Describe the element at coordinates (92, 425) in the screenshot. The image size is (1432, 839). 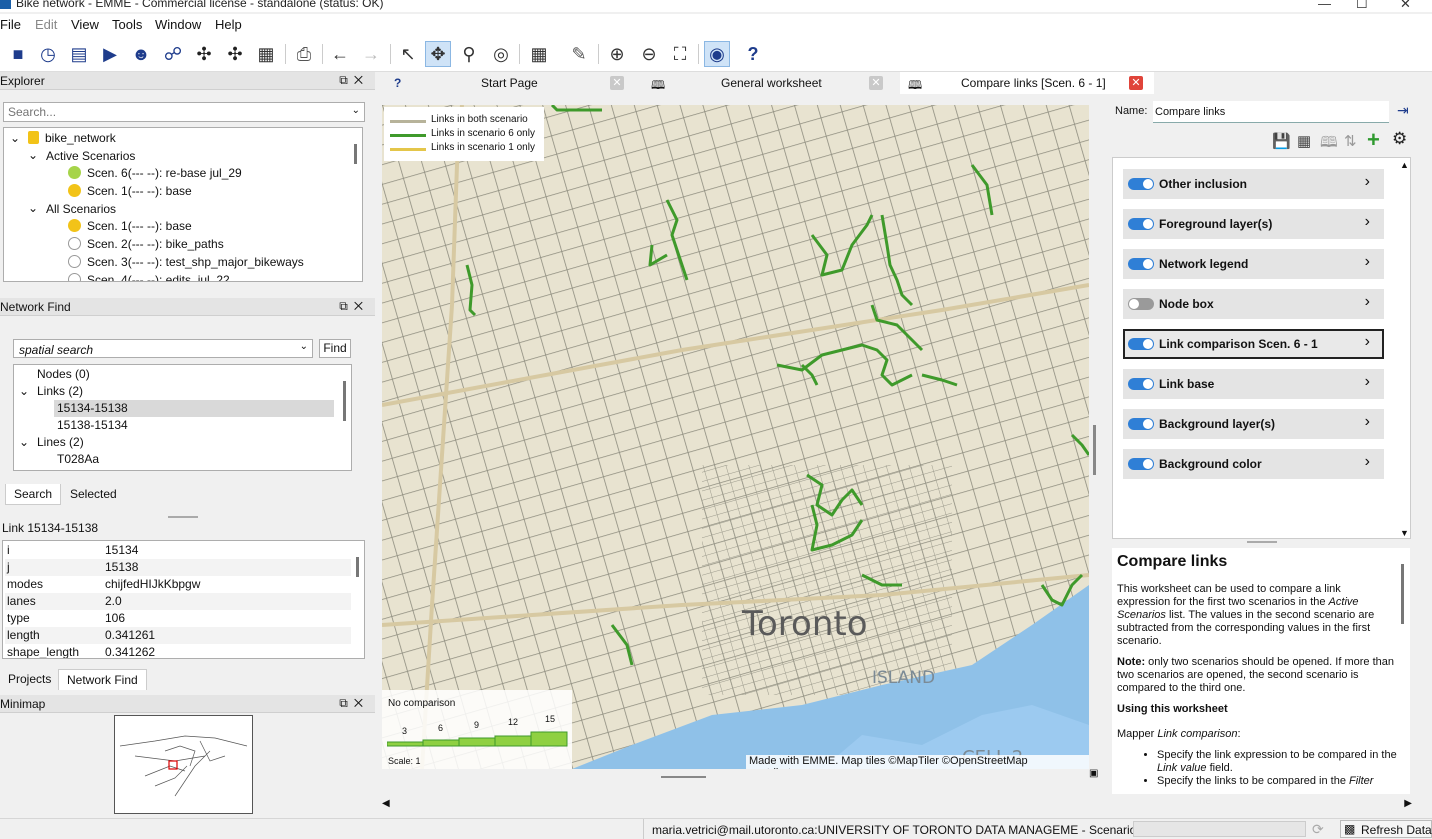
I see `results-link-item: 15138-15134` at that location.